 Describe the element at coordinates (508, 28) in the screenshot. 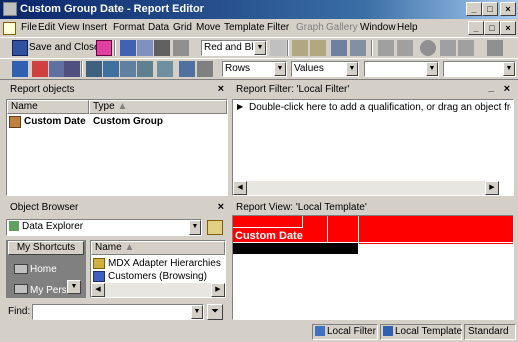

I see `doc-close-button: ×` at that location.